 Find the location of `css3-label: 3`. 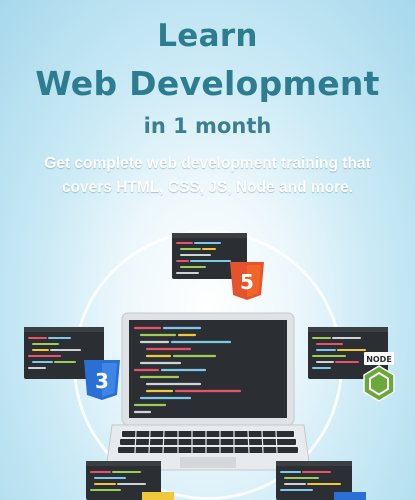

css3-label: 3 is located at coordinates (102, 381).